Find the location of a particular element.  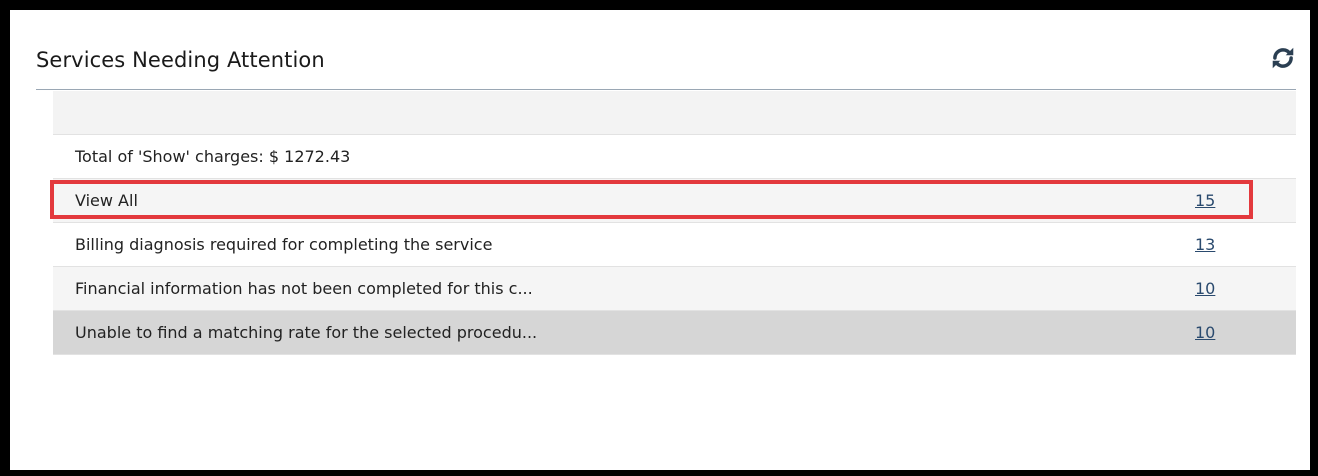

grid-header-row is located at coordinates (674, 113).